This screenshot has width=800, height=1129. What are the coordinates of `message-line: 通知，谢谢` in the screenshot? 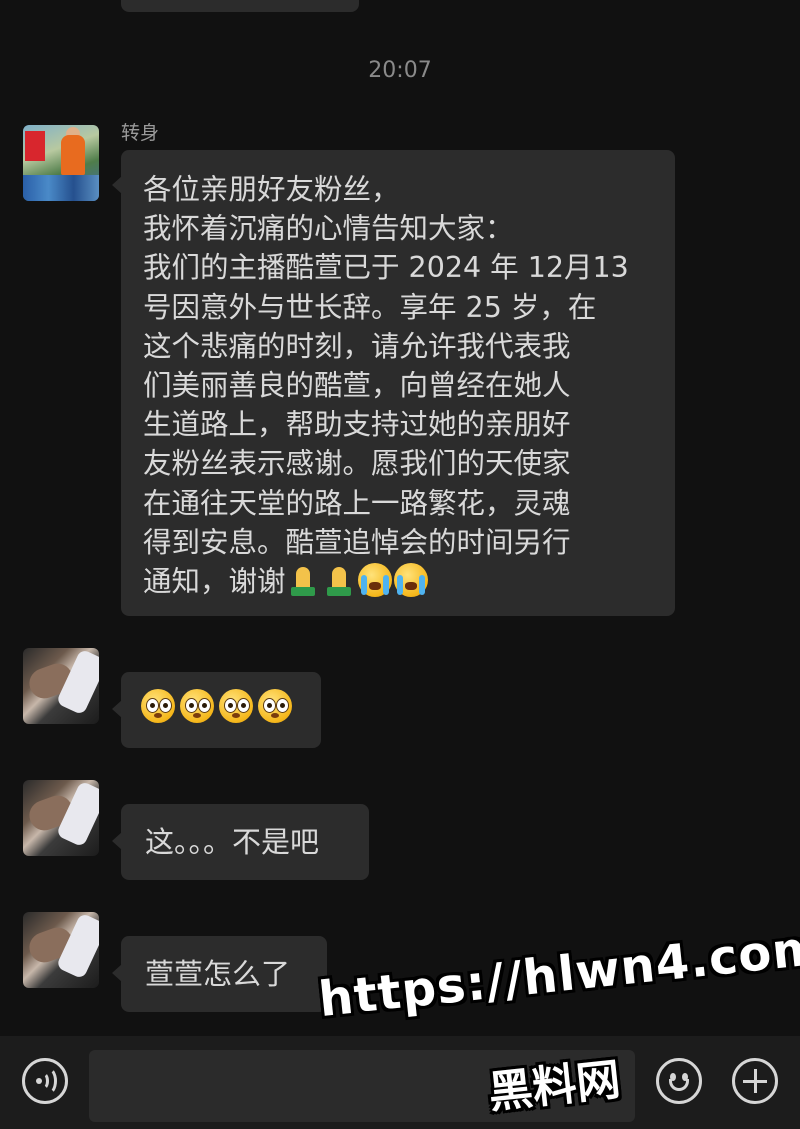 It's located at (214, 582).